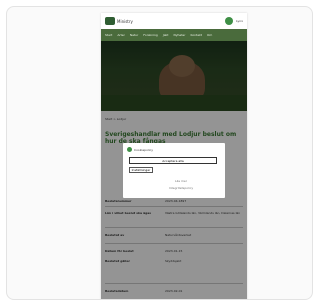  What do you see at coordinates (108, 35) in the screenshot?
I see `nav-item: Start` at bounding box center [108, 35].